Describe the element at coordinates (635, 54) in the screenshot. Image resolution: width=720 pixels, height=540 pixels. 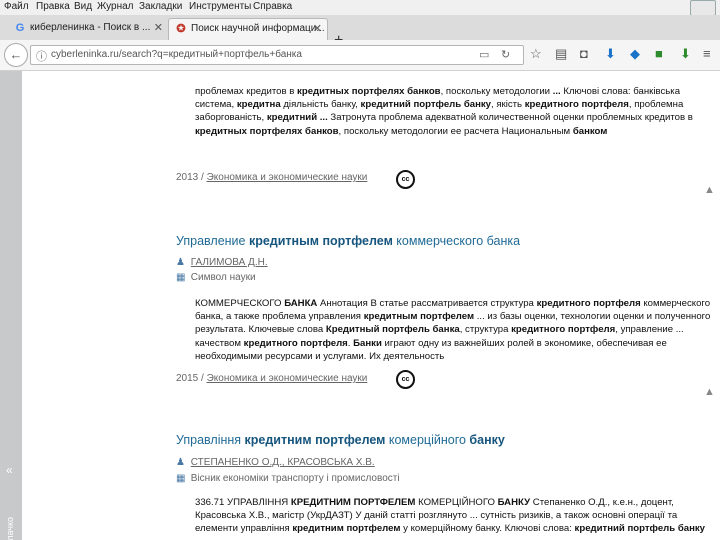
I see `extension-icon: ◆` at that location.